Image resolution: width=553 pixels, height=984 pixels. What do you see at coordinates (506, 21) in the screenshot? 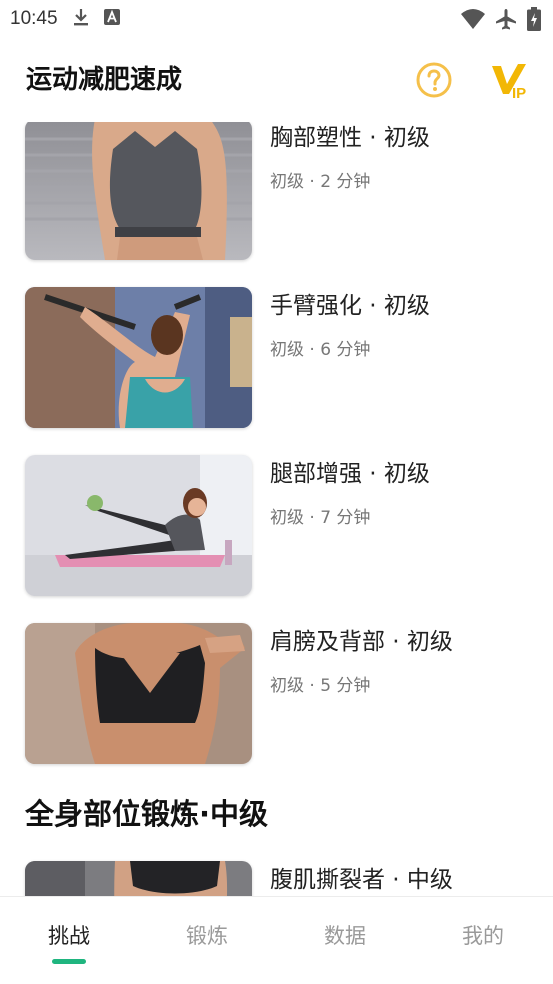
I see `airplane-icon` at bounding box center [506, 21].